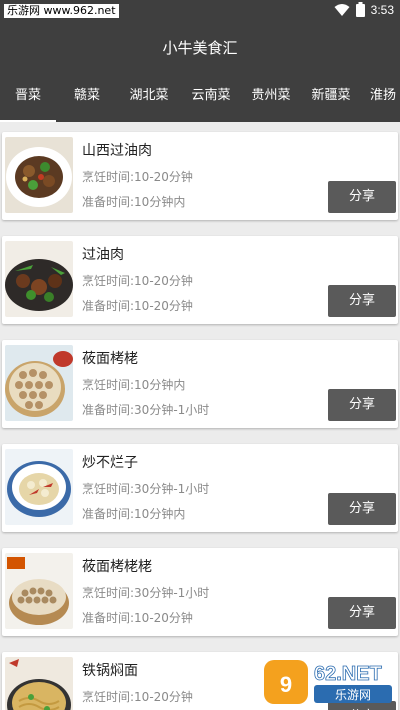  Describe the element at coordinates (87, 96) in the screenshot. I see `tab-gan-cuisine: 赣菜` at that location.